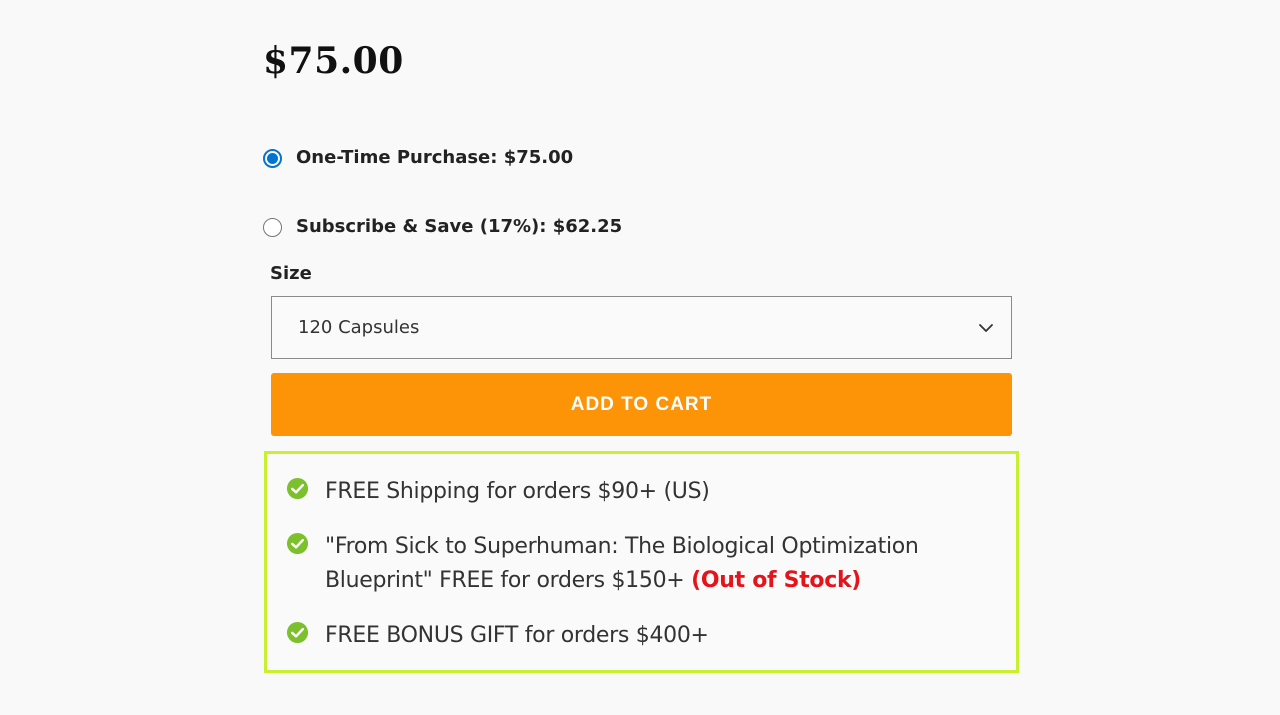 Image resolution: width=1280 pixels, height=715 pixels. I want to click on perk-item: FREE BONUS GIFT for orders $400+, so click(615, 636).